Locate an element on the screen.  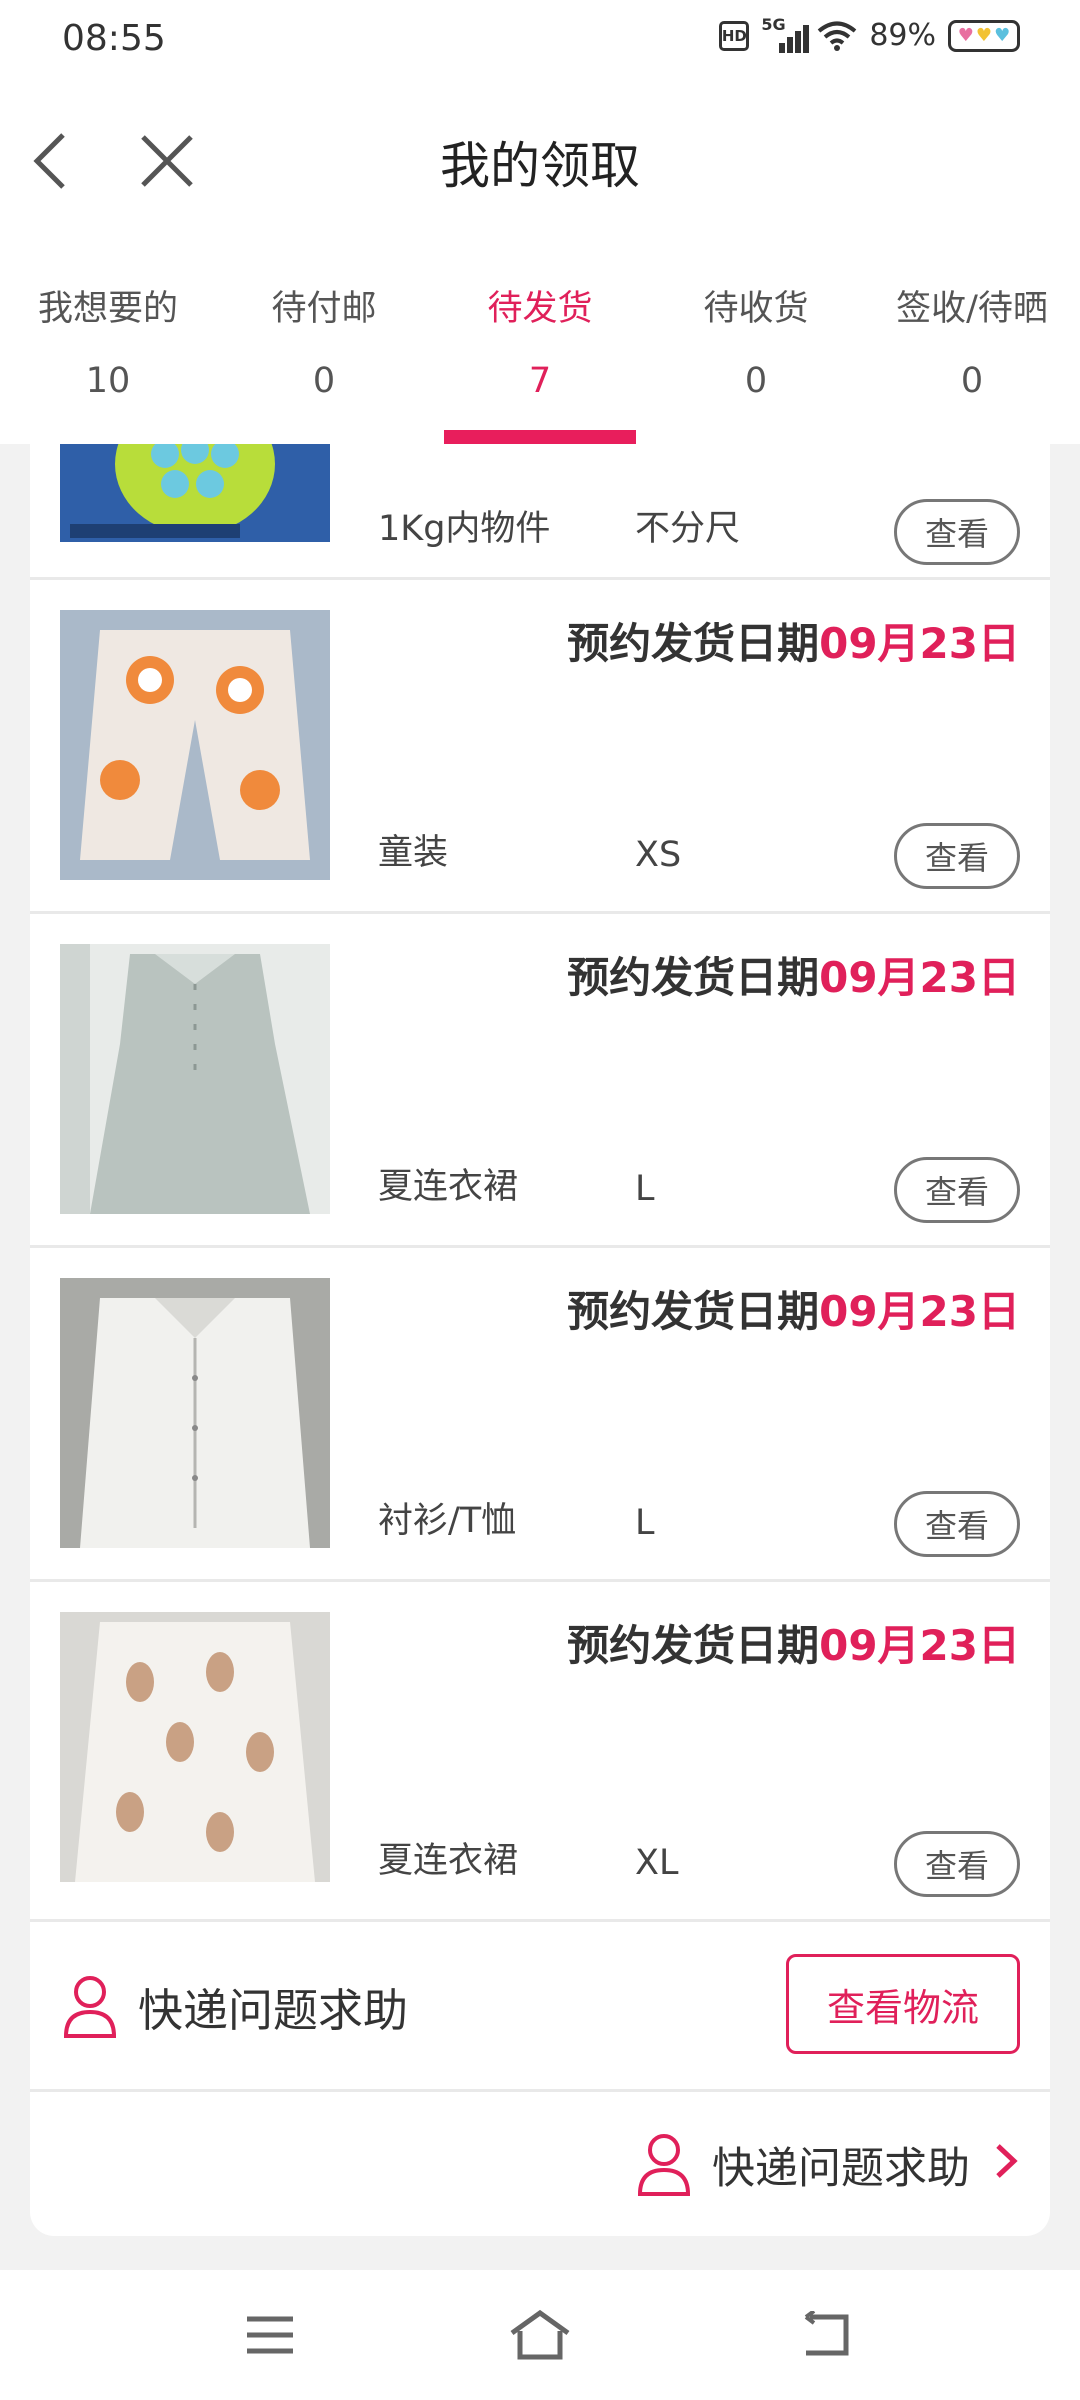
signal-icon: 5G is located at coordinates (785, 34).